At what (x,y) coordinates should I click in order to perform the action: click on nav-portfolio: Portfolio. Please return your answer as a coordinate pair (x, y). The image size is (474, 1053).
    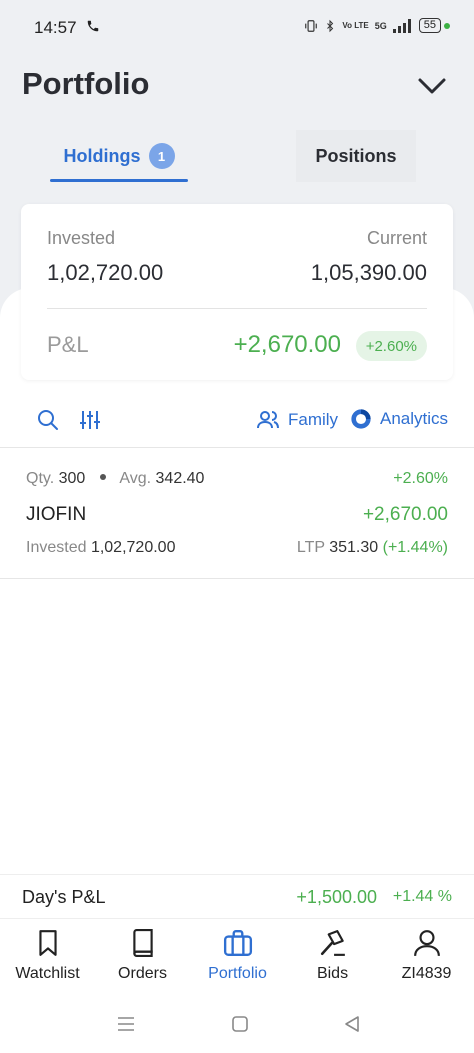
    Looking at the image, I should click on (237, 956).